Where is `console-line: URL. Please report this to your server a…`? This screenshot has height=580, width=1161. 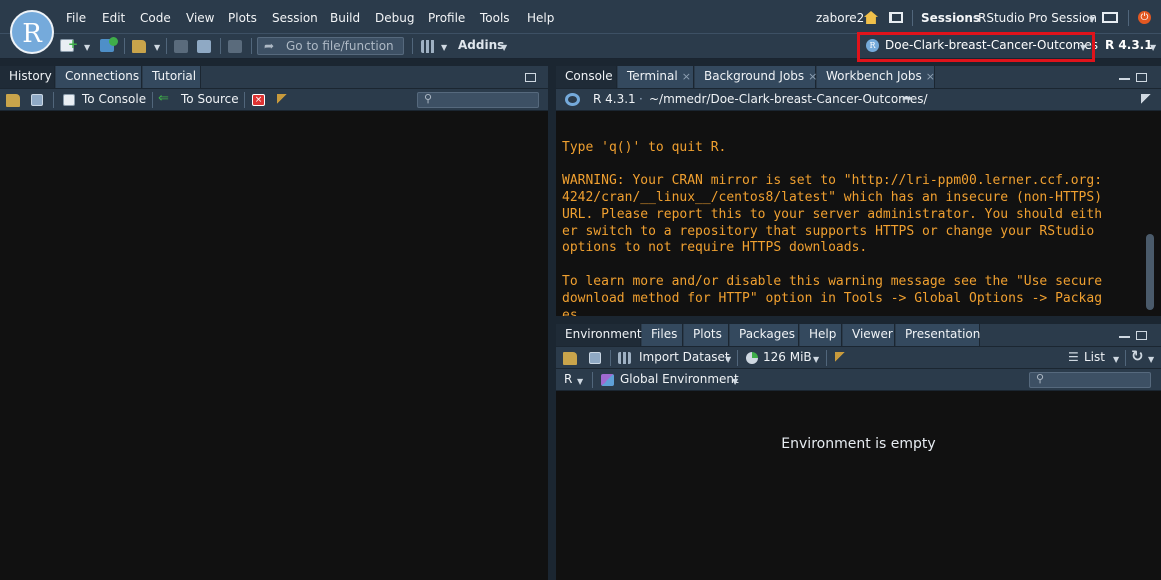 console-line: URL. Please report this to your server a… is located at coordinates (832, 214).